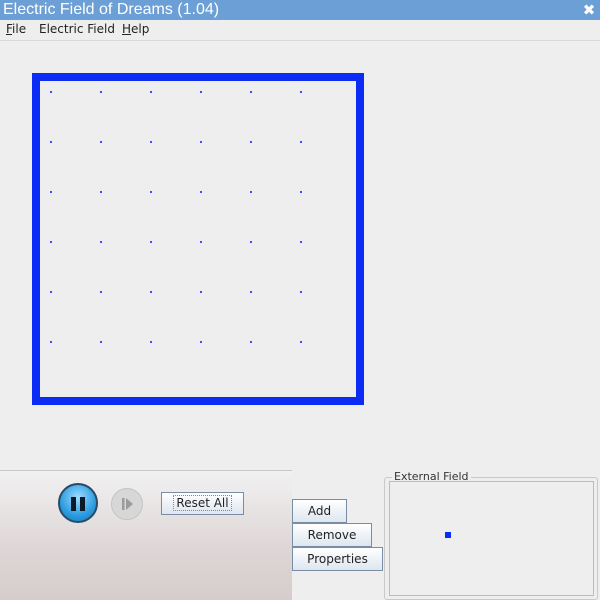 The image size is (600, 600). What do you see at coordinates (82, 504) in the screenshot?
I see `pause-icon-bar` at bounding box center [82, 504].